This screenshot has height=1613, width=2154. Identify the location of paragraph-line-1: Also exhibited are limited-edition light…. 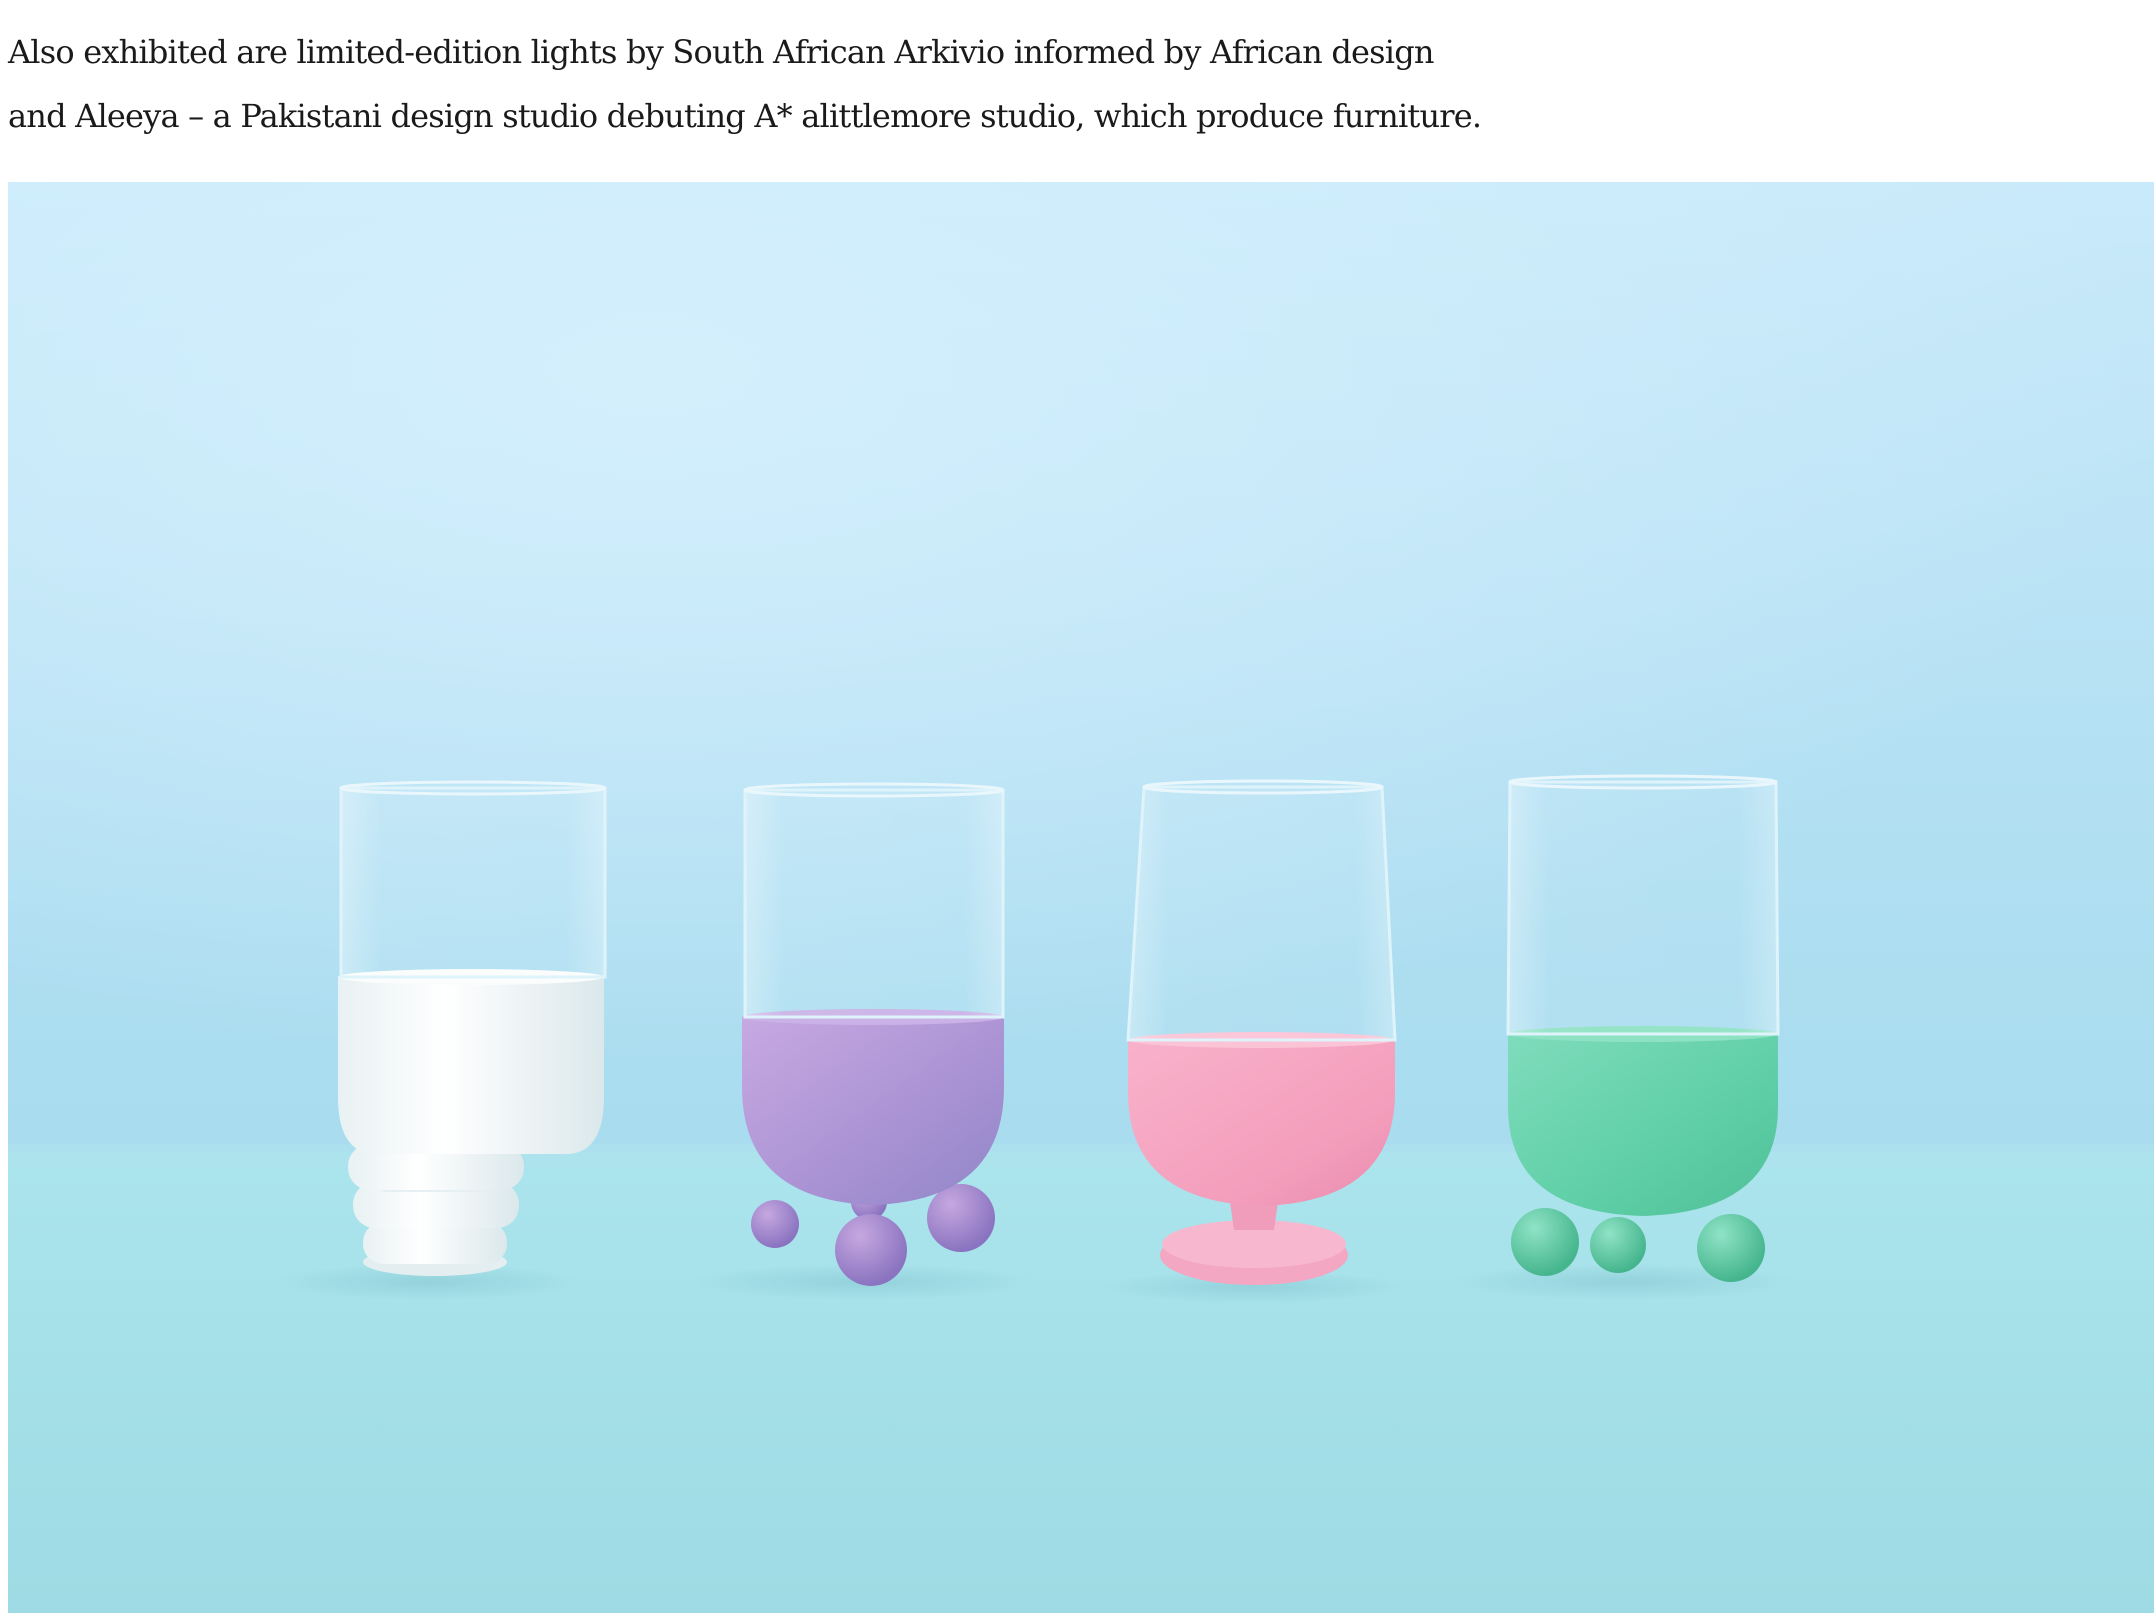
(721, 52).